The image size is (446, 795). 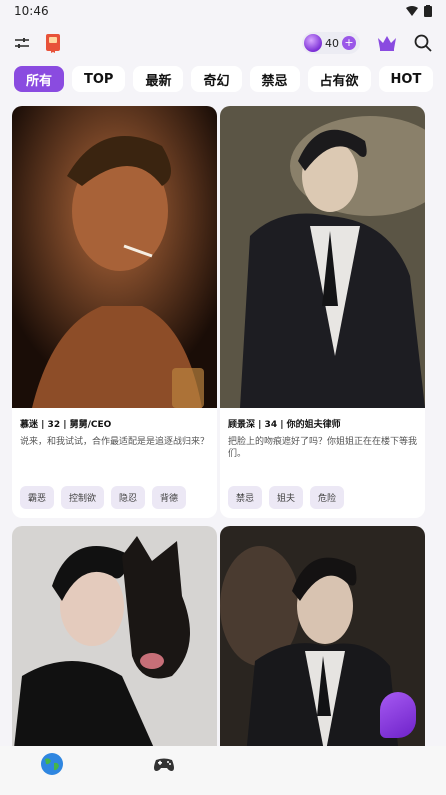 I want to click on crown-icon, so click(x=387, y=43).